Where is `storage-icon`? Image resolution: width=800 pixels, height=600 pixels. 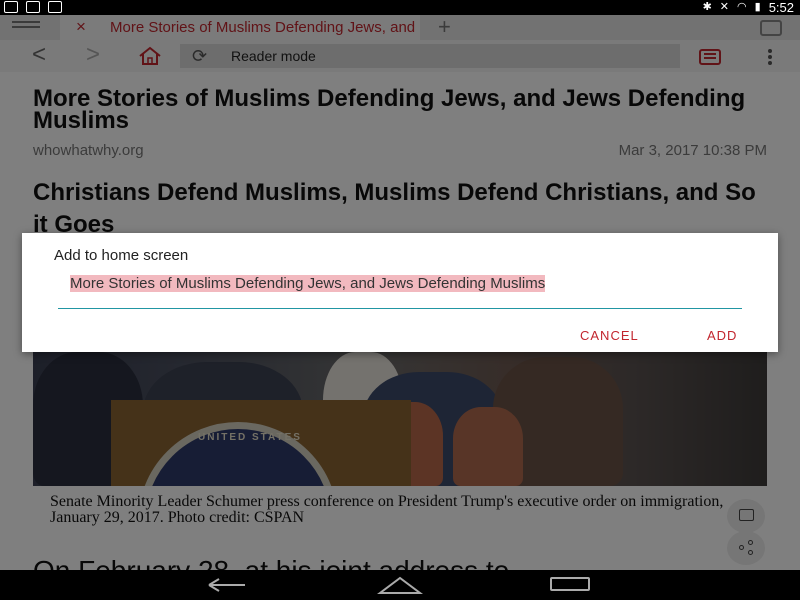
storage-icon is located at coordinates (55, 7).